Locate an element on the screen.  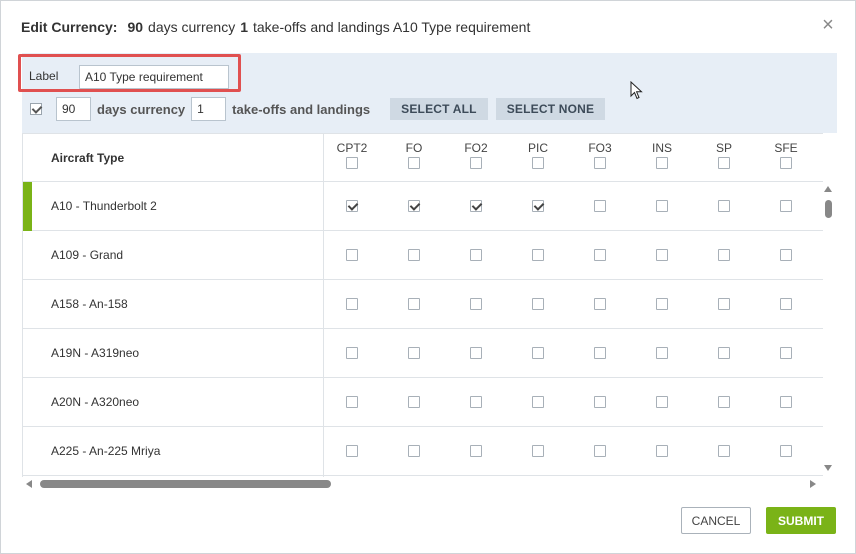
days-input is located at coordinates (73, 109).